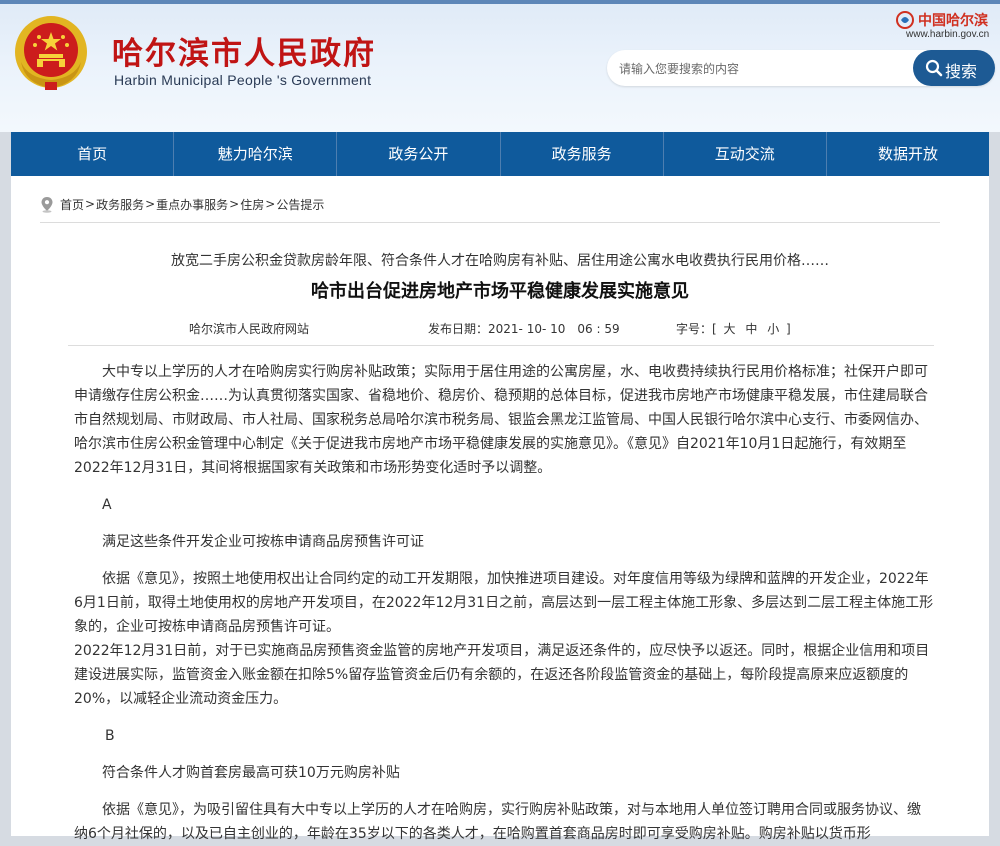 The width and height of the screenshot is (1000, 846). I want to click on meta-divider, so click(501, 345).